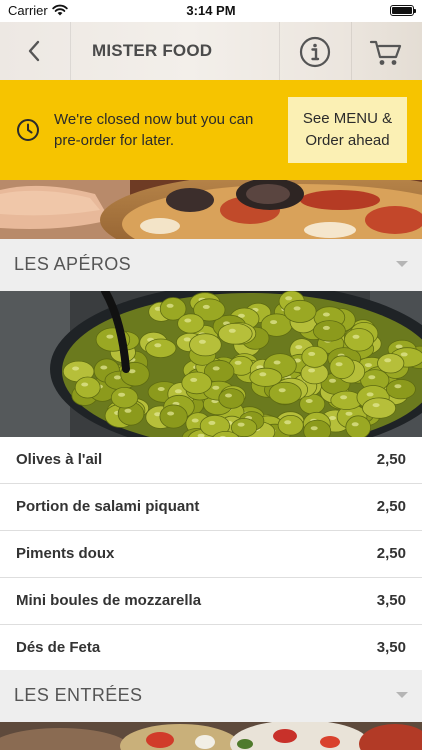 The width and height of the screenshot is (422, 750). I want to click on battery-icon, so click(403, 10).